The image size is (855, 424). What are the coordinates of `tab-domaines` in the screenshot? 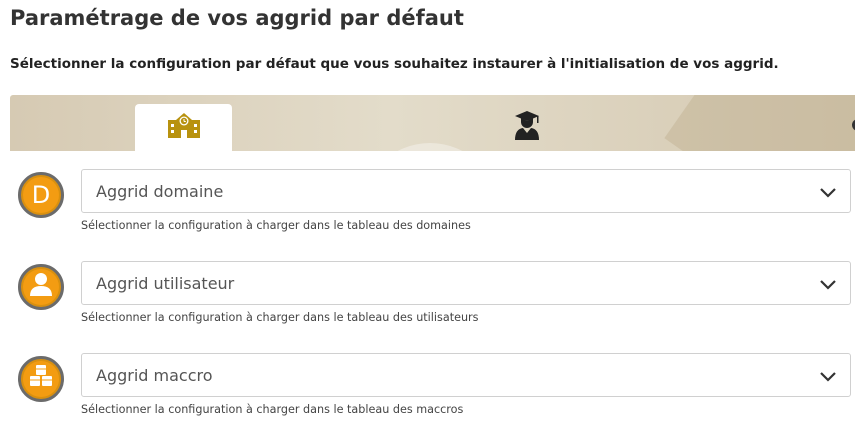 It's located at (183, 127).